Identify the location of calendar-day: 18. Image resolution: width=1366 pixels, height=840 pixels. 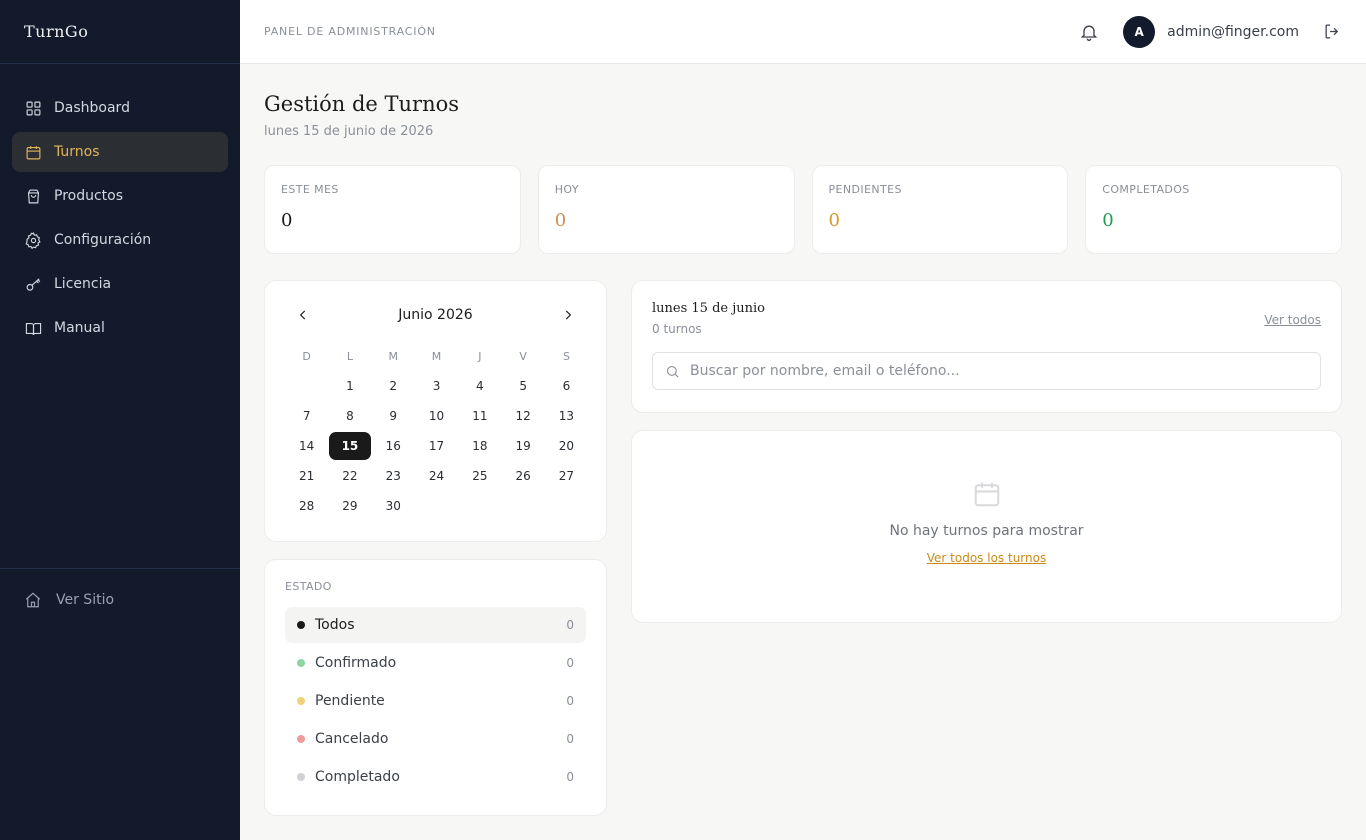
(479, 446).